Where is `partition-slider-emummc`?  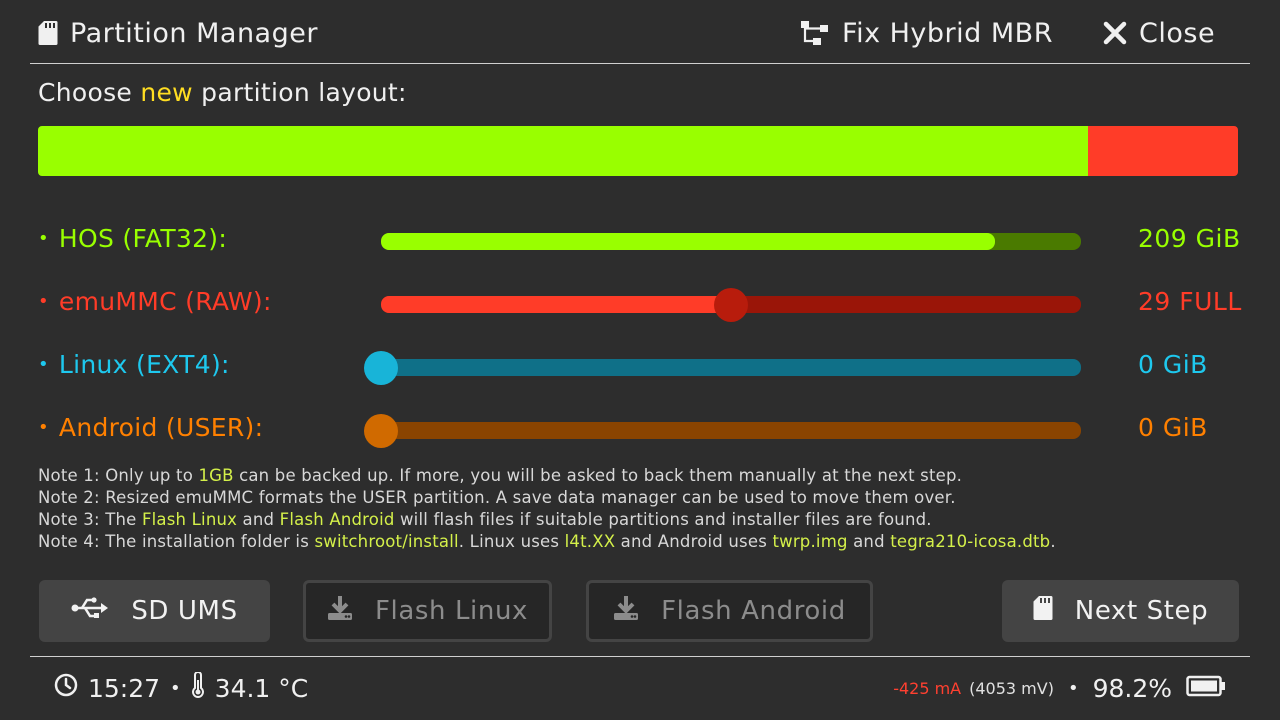 partition-slider-emummc is located at coordinates (731, 305).